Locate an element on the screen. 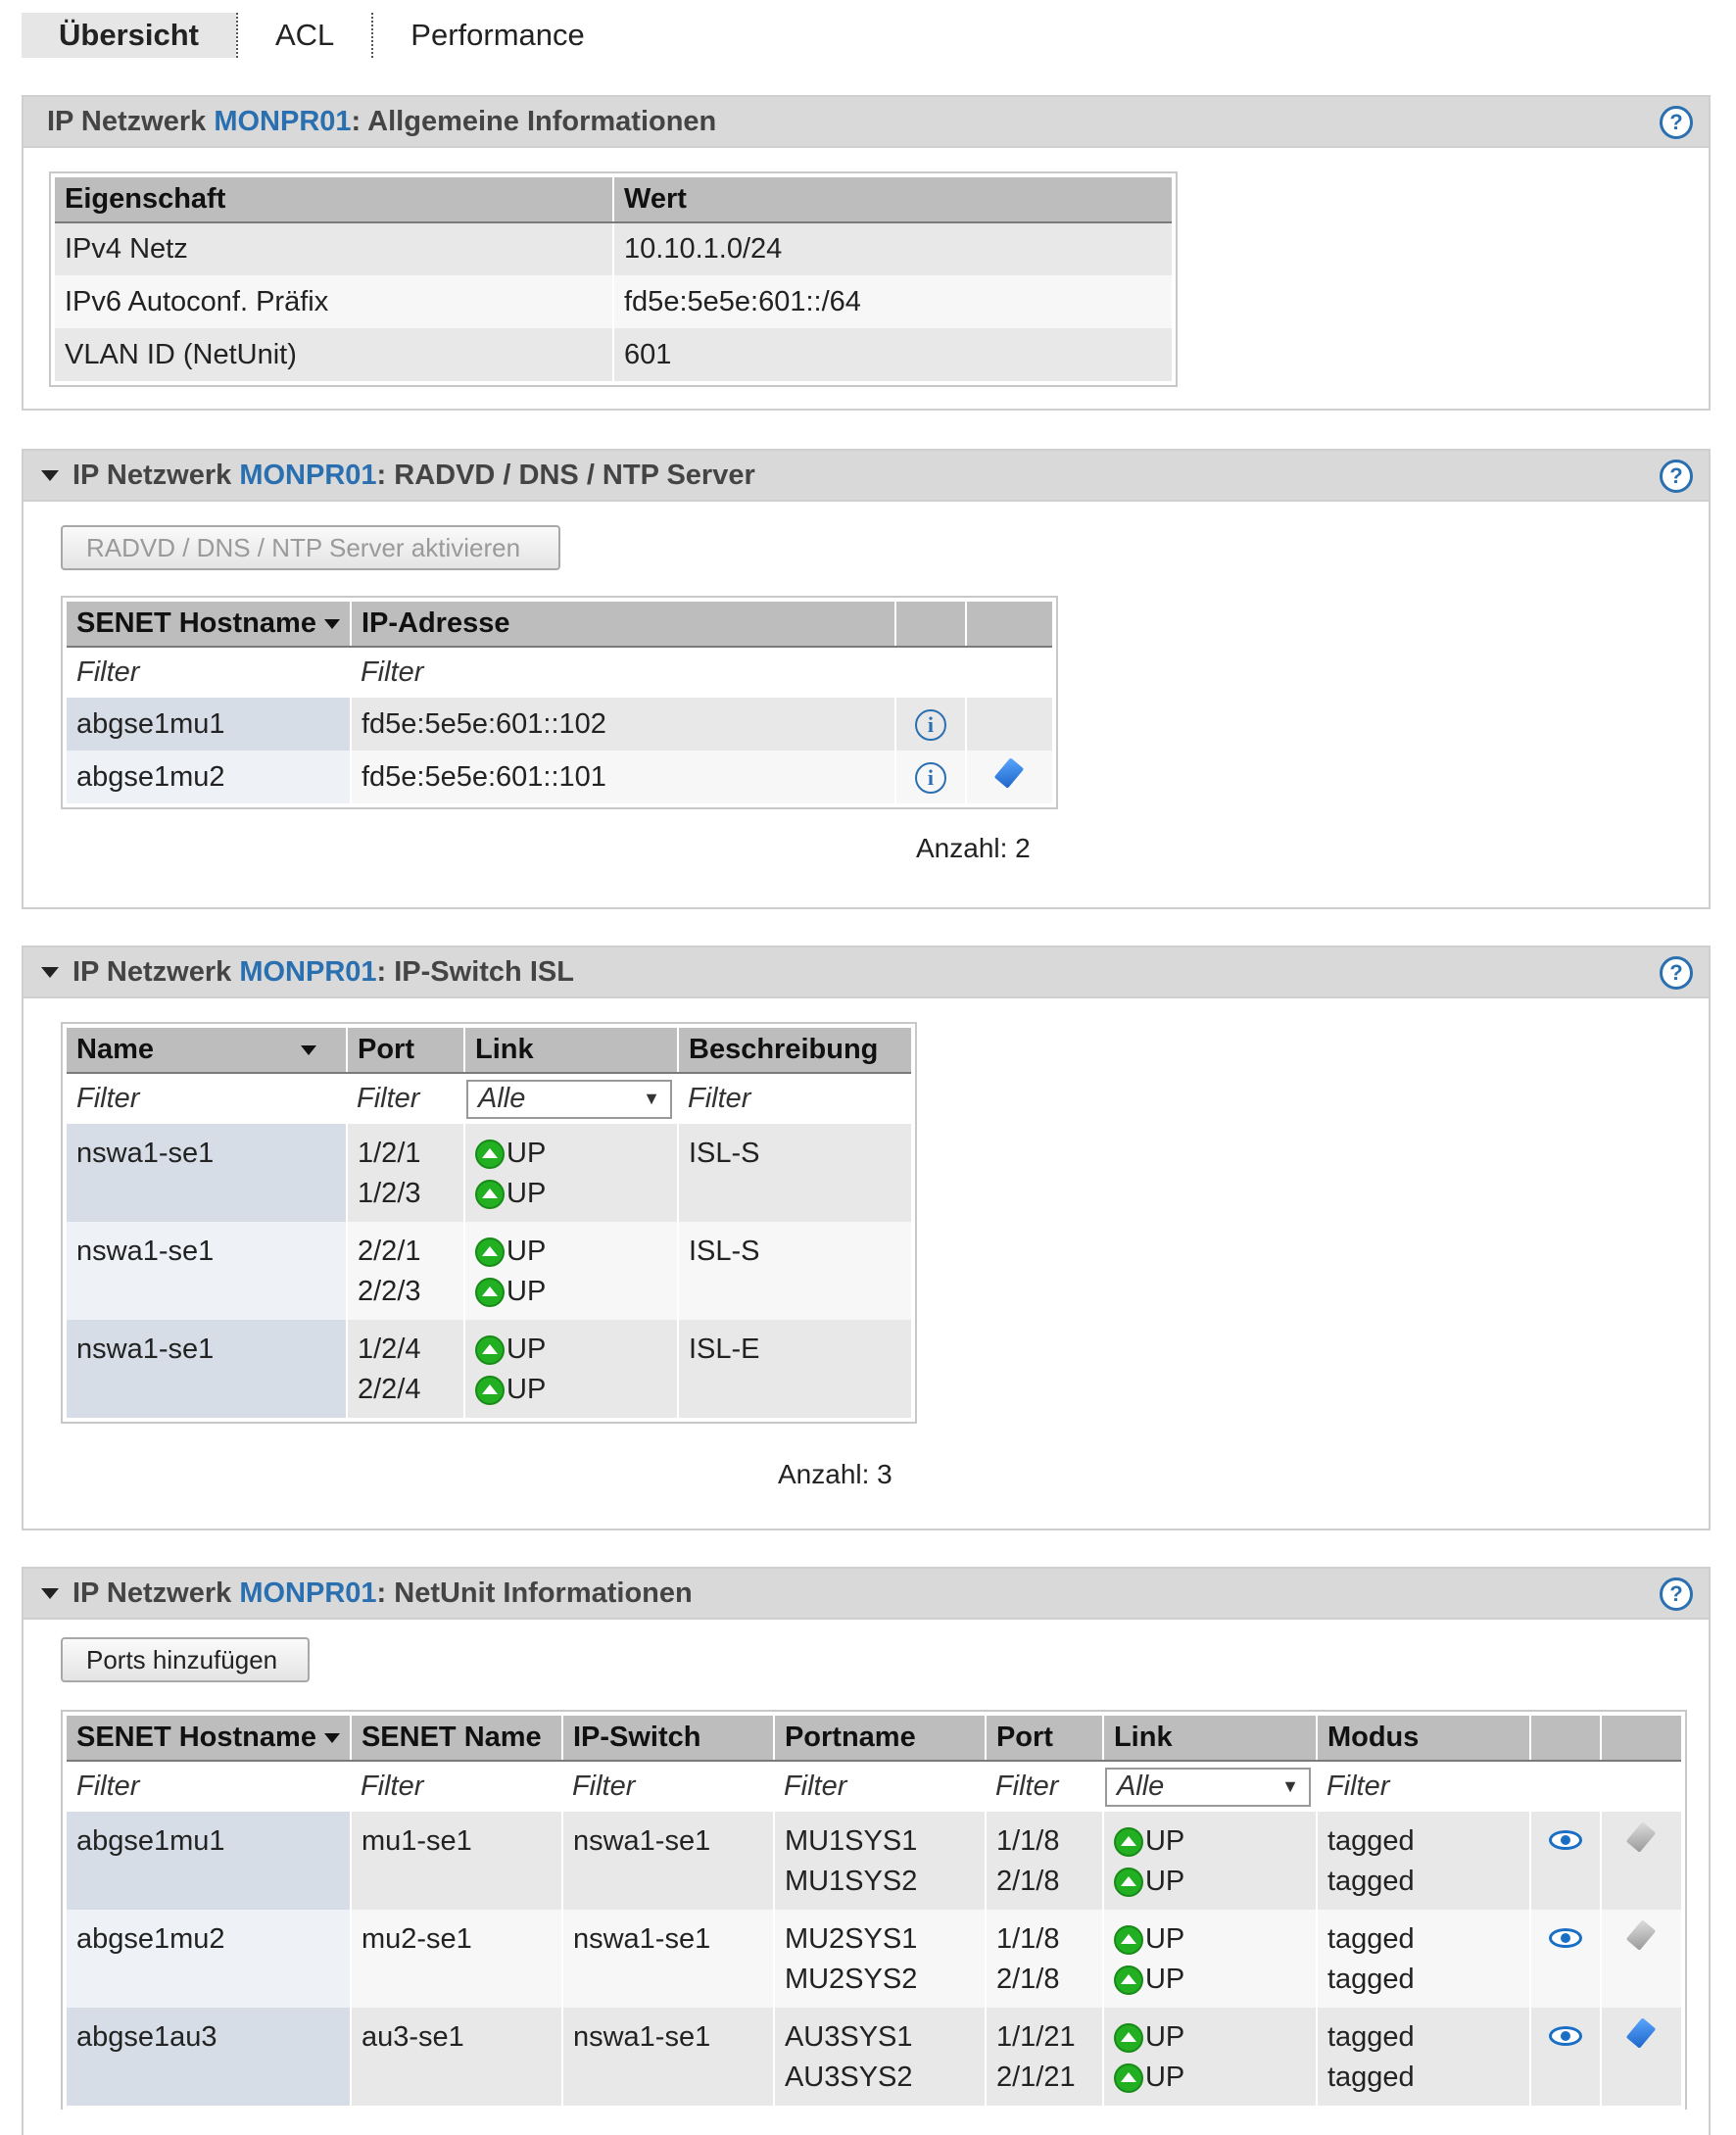 The image size is (1736, 2135). tab-bar: Übersicht ACL Performance is located at coordinates (322, 35).